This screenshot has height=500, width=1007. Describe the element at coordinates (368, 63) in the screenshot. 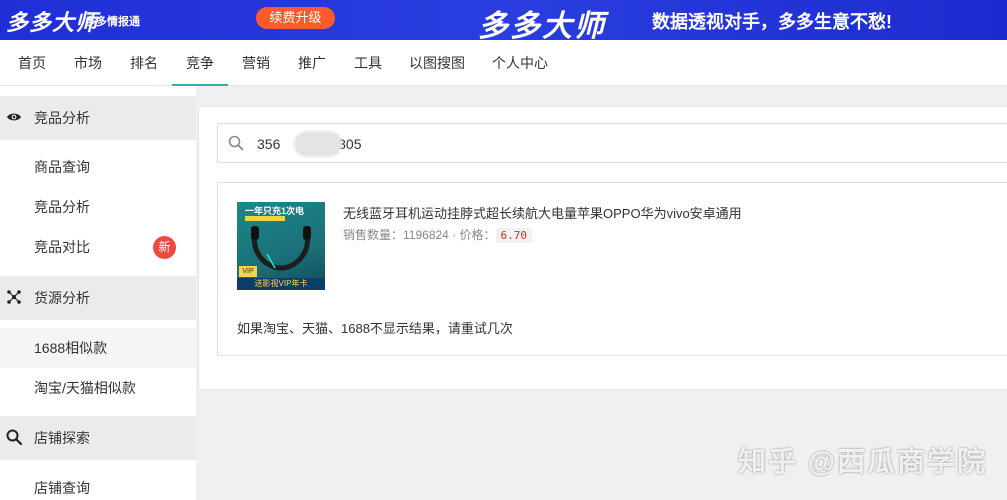

I see `nav-tools: 工具` at that location.